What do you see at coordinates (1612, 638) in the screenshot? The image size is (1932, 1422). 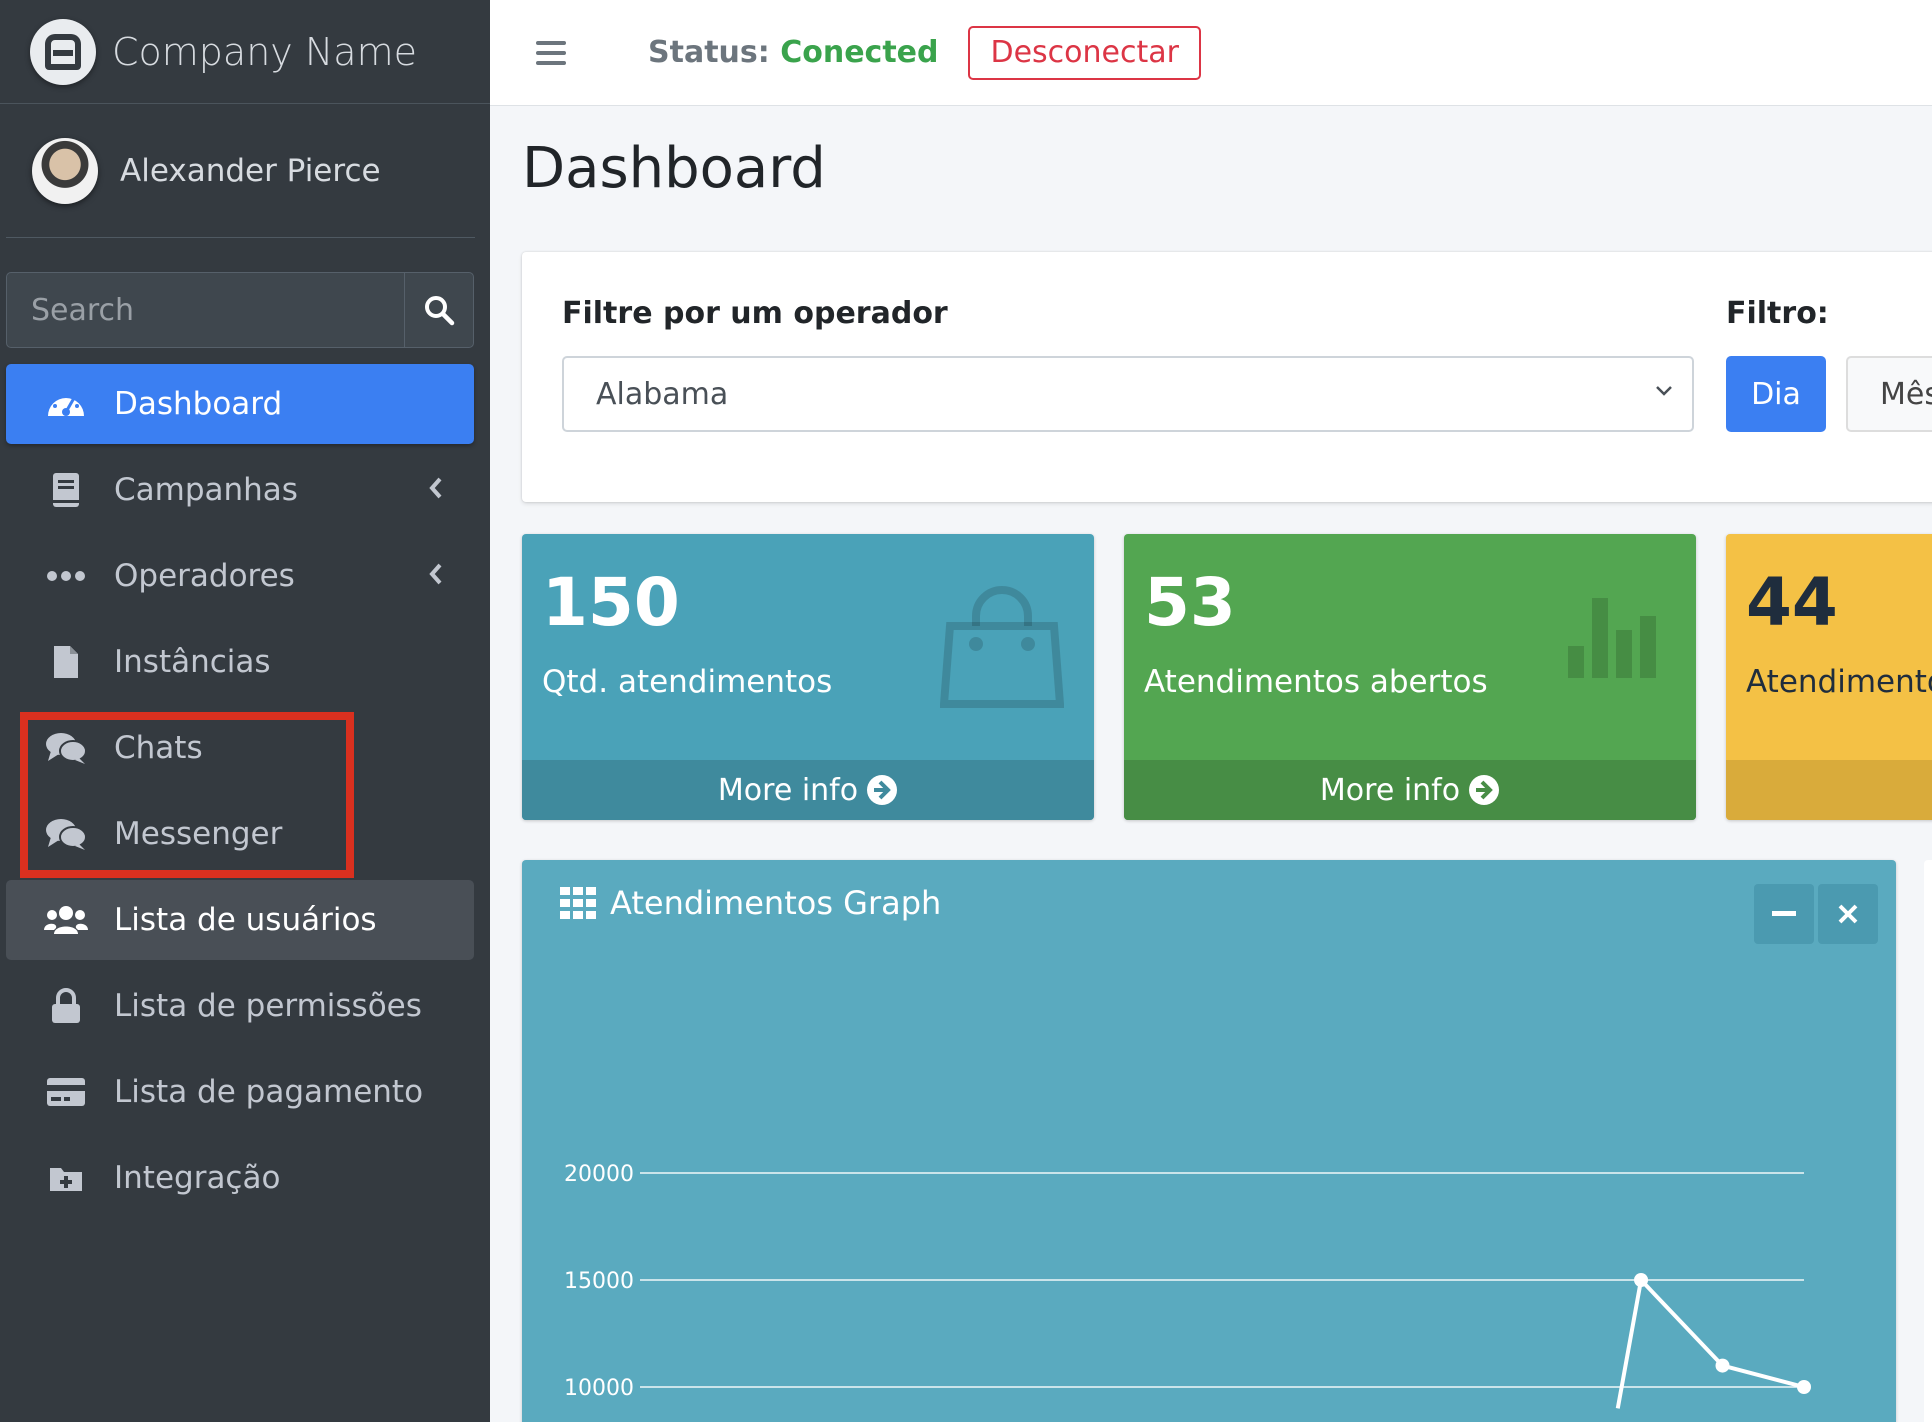 I see `bar-chart-icon` at bounding box center [1612, 638].